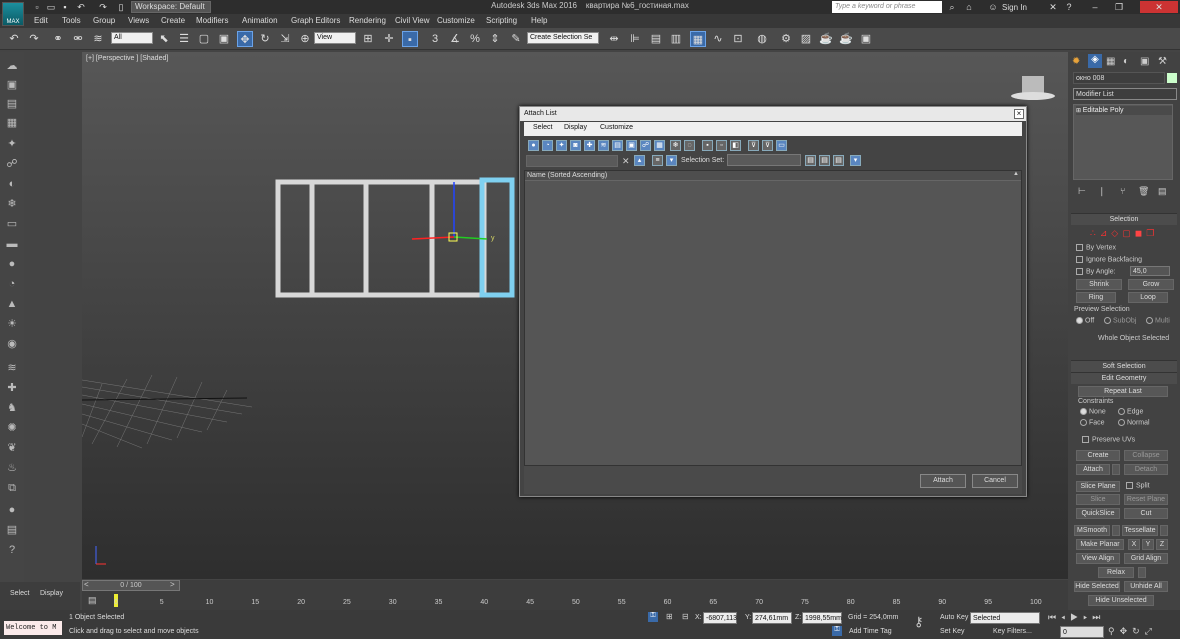 Image resolution: width=1180 pixels, height=639 pixels. Describe the element at coordinates (13, 14) in the screenshot. I see `app-menu-button: MAX` at that location.